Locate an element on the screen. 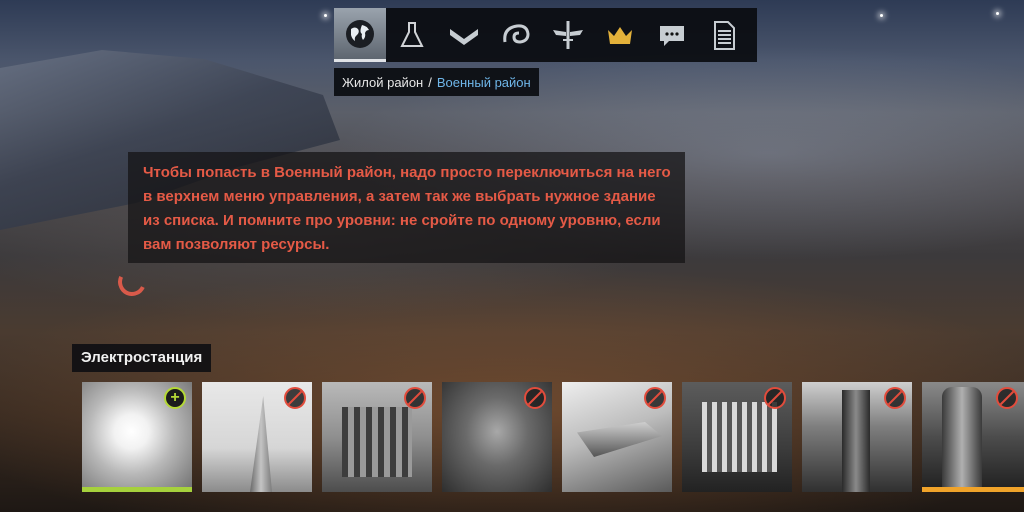  breadcrumb-military: Военный район is located at coordinates (484, 82).